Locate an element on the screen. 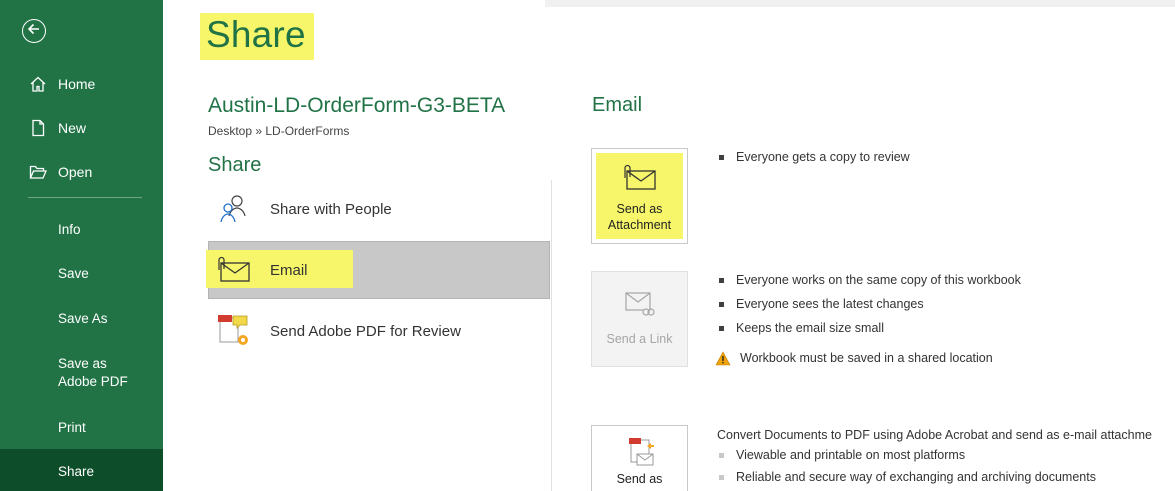  send-as-pdf-button: Send as is located at coordinates (639, 458).